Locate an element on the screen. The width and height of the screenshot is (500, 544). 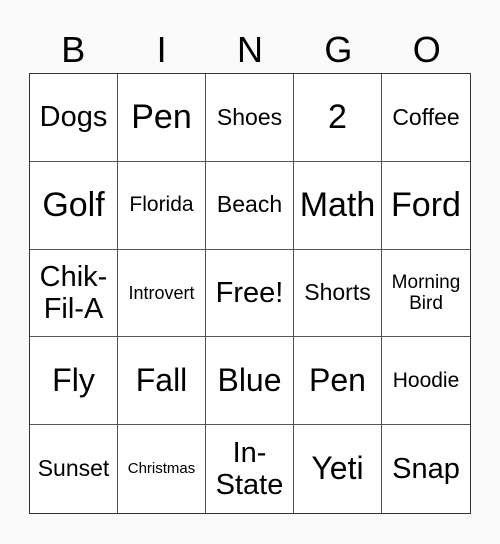
bingo-cell: Yeti is located at coordinates (338, 469).